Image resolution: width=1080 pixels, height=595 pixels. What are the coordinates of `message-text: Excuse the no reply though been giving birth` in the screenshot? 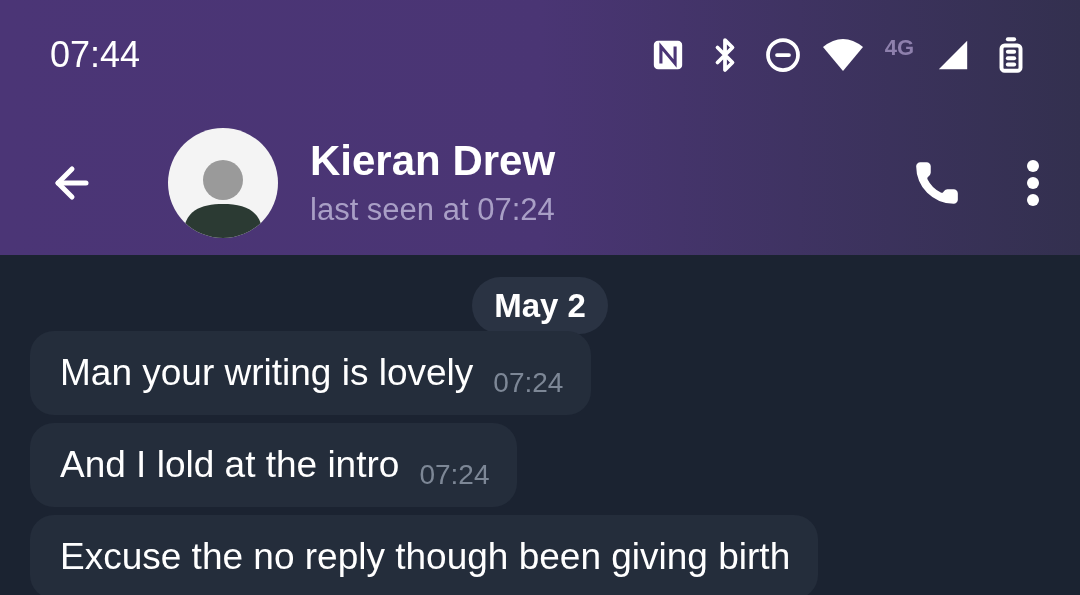 It's located at (425, 557).